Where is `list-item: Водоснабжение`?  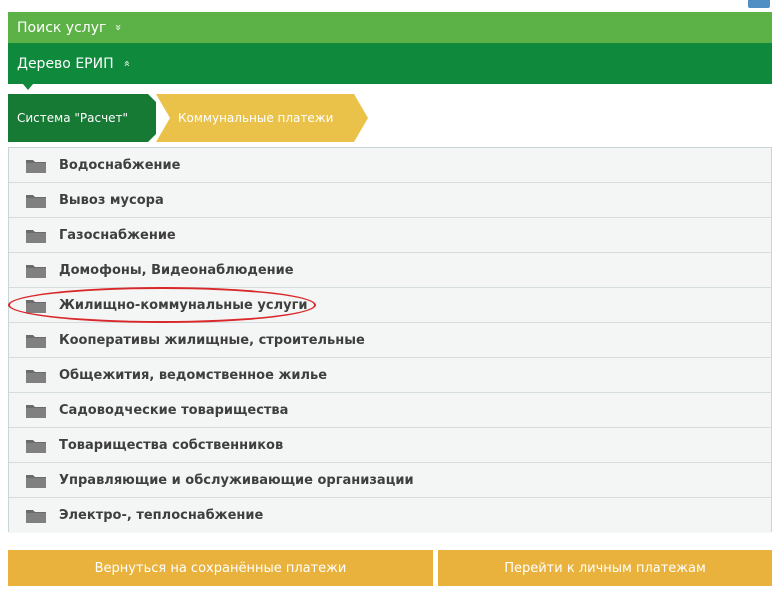 list-item: Водоснабжение is located at coordinates (390, 165).